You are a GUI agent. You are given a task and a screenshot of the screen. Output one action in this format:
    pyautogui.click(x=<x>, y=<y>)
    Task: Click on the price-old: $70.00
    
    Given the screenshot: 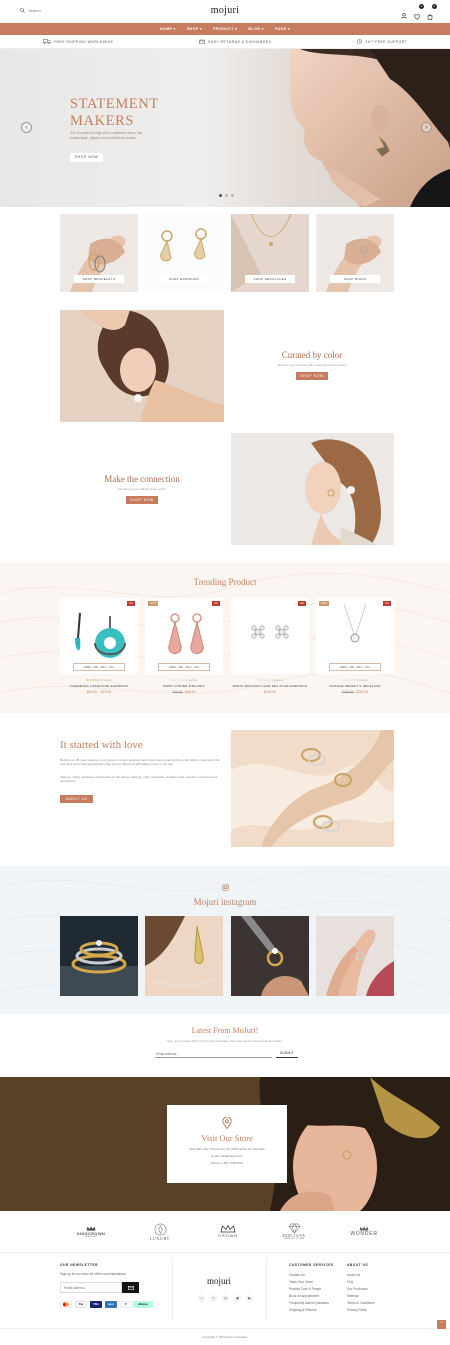 What is the action you would take?
    pyautogui.click(x=177, y=692)
    